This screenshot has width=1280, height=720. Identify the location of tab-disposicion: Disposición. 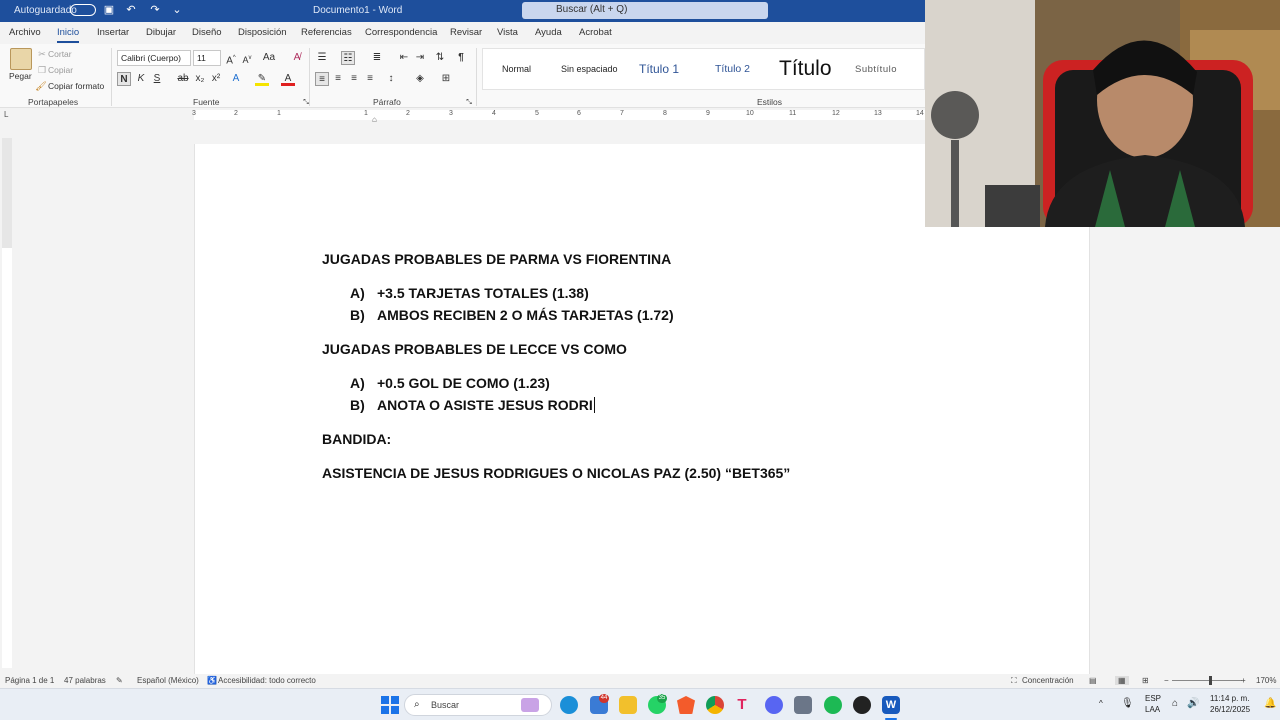
(262, 32).